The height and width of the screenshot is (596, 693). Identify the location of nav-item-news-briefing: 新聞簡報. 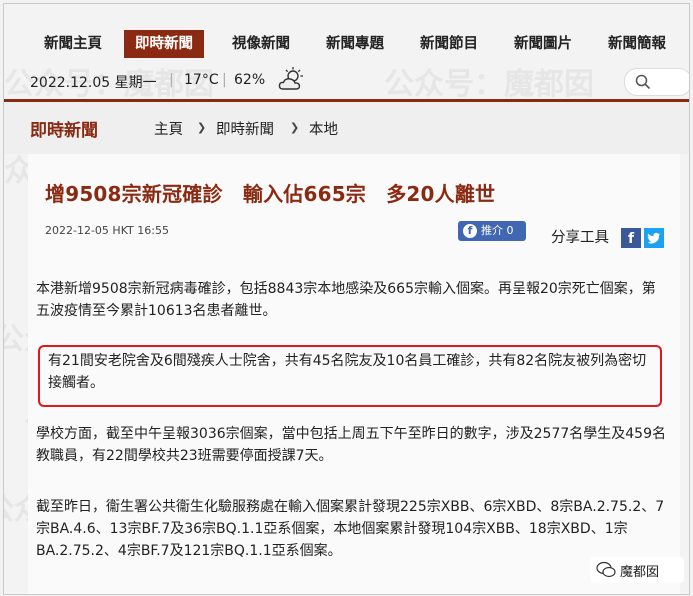
(637, 44).